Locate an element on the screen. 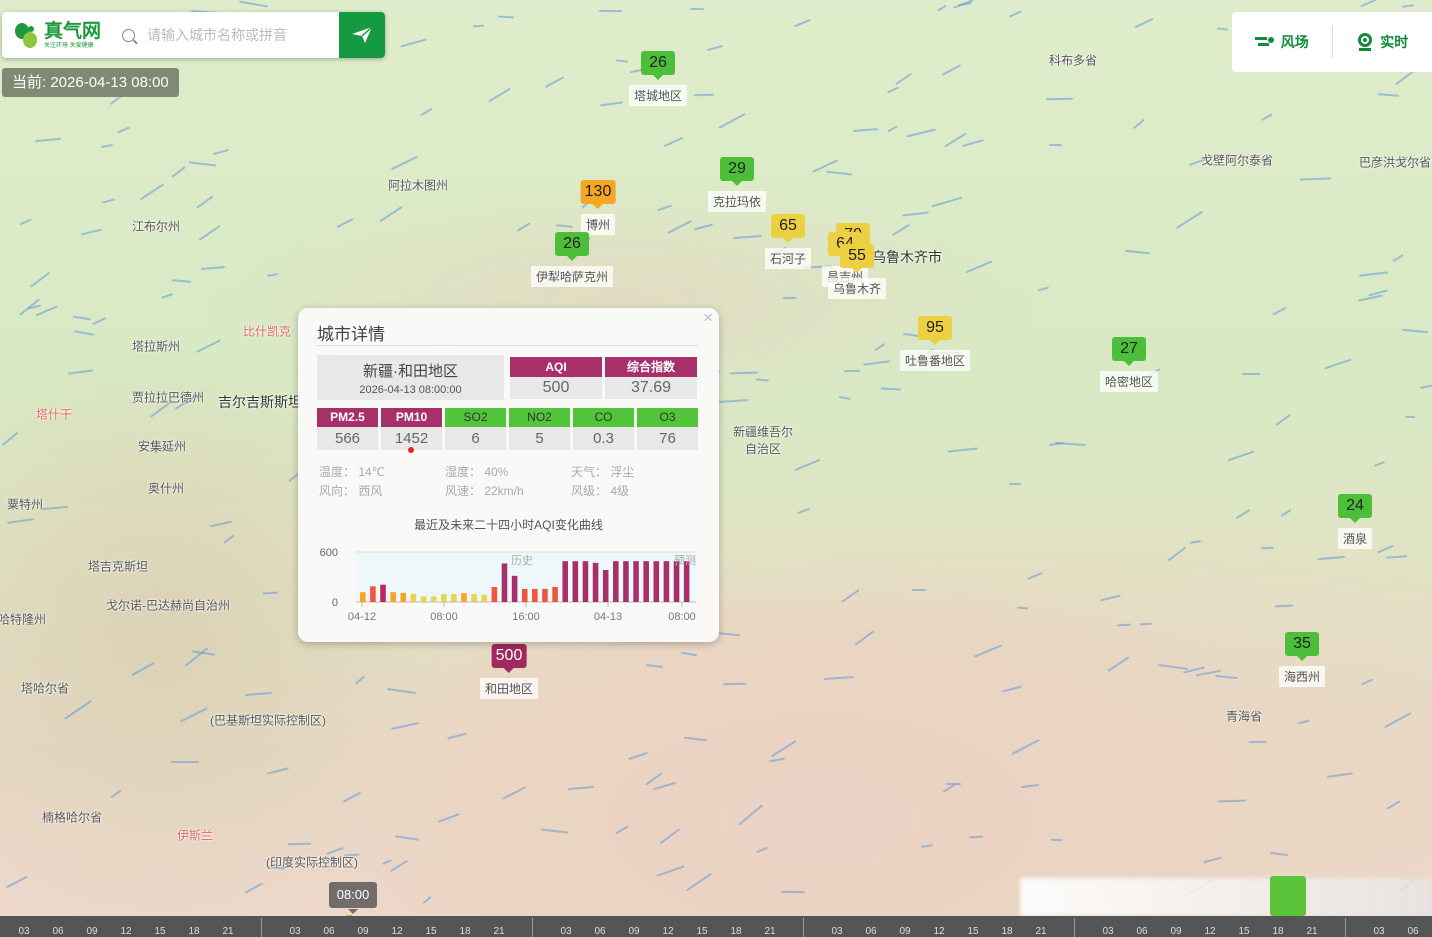  search-submit-button is located at coordinates (362, 35).